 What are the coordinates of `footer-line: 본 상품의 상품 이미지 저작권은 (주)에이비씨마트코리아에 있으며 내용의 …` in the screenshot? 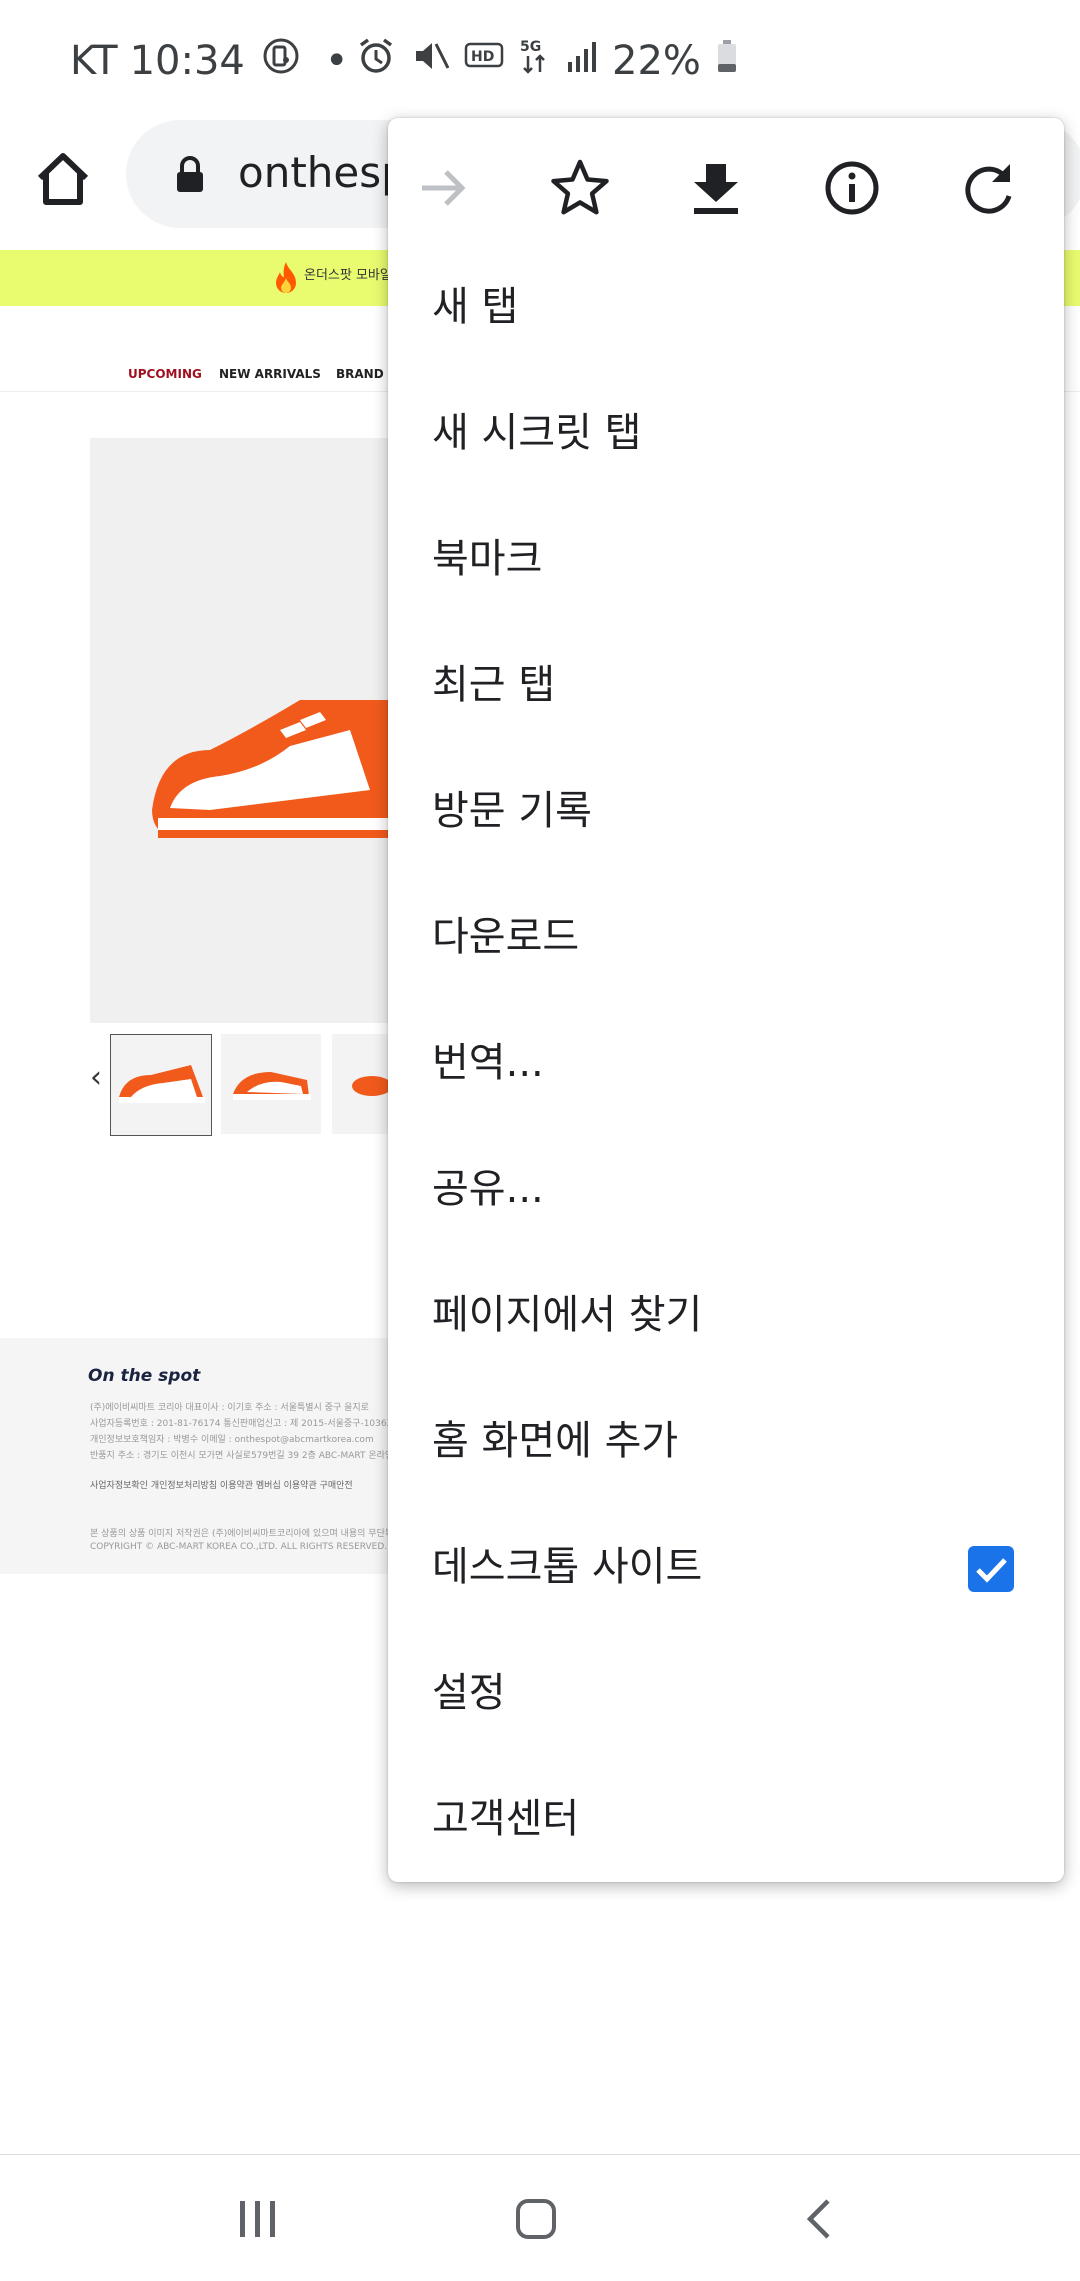 It's located at (240, 1534).